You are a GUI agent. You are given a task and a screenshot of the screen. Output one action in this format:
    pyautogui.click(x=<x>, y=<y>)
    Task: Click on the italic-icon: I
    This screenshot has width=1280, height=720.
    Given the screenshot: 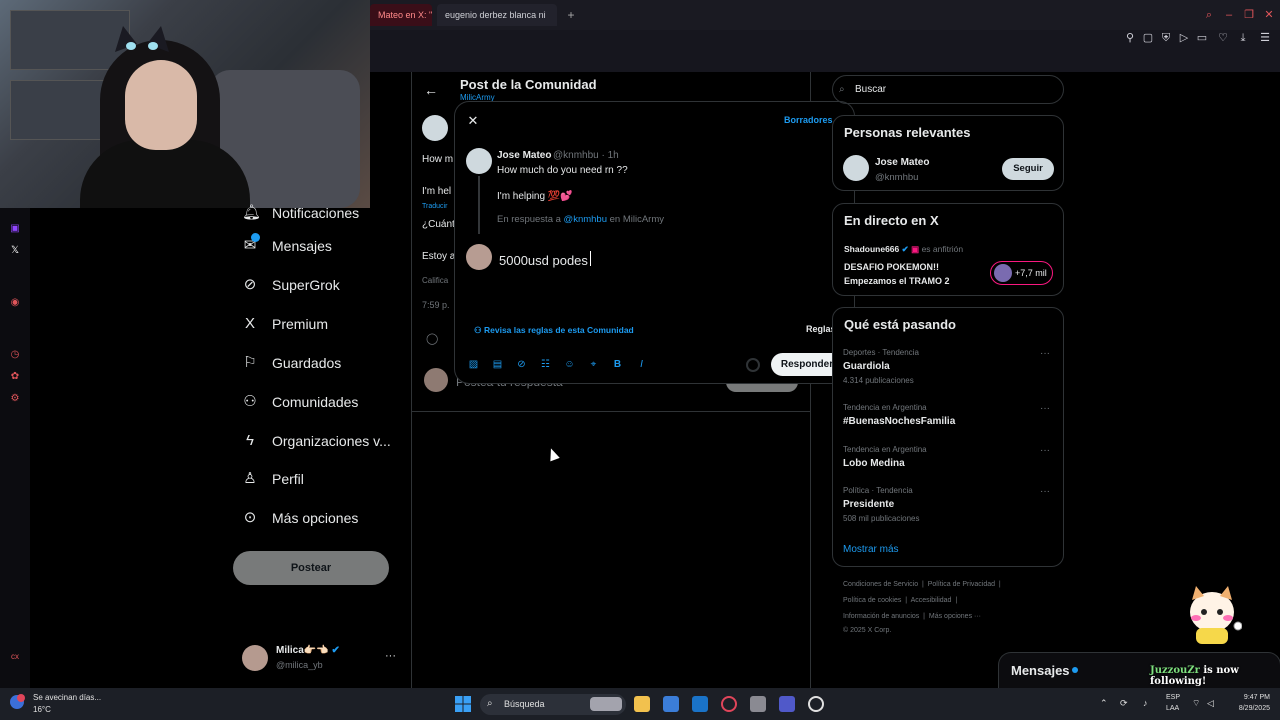 What is the action you would take?
    pyautogui.click(x=641, y=364)
    